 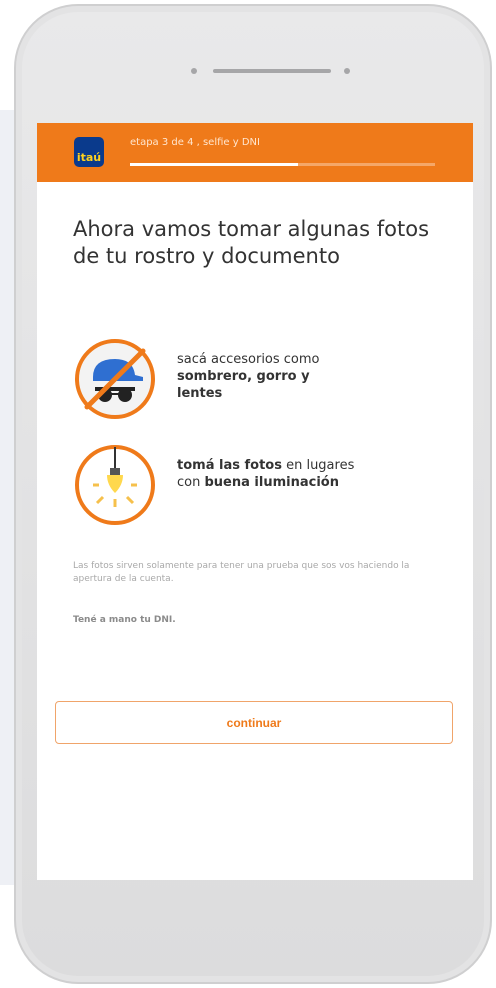 I want to click on info-strong-text: Tené a mano tu DNI., so click(x=124, y=620).